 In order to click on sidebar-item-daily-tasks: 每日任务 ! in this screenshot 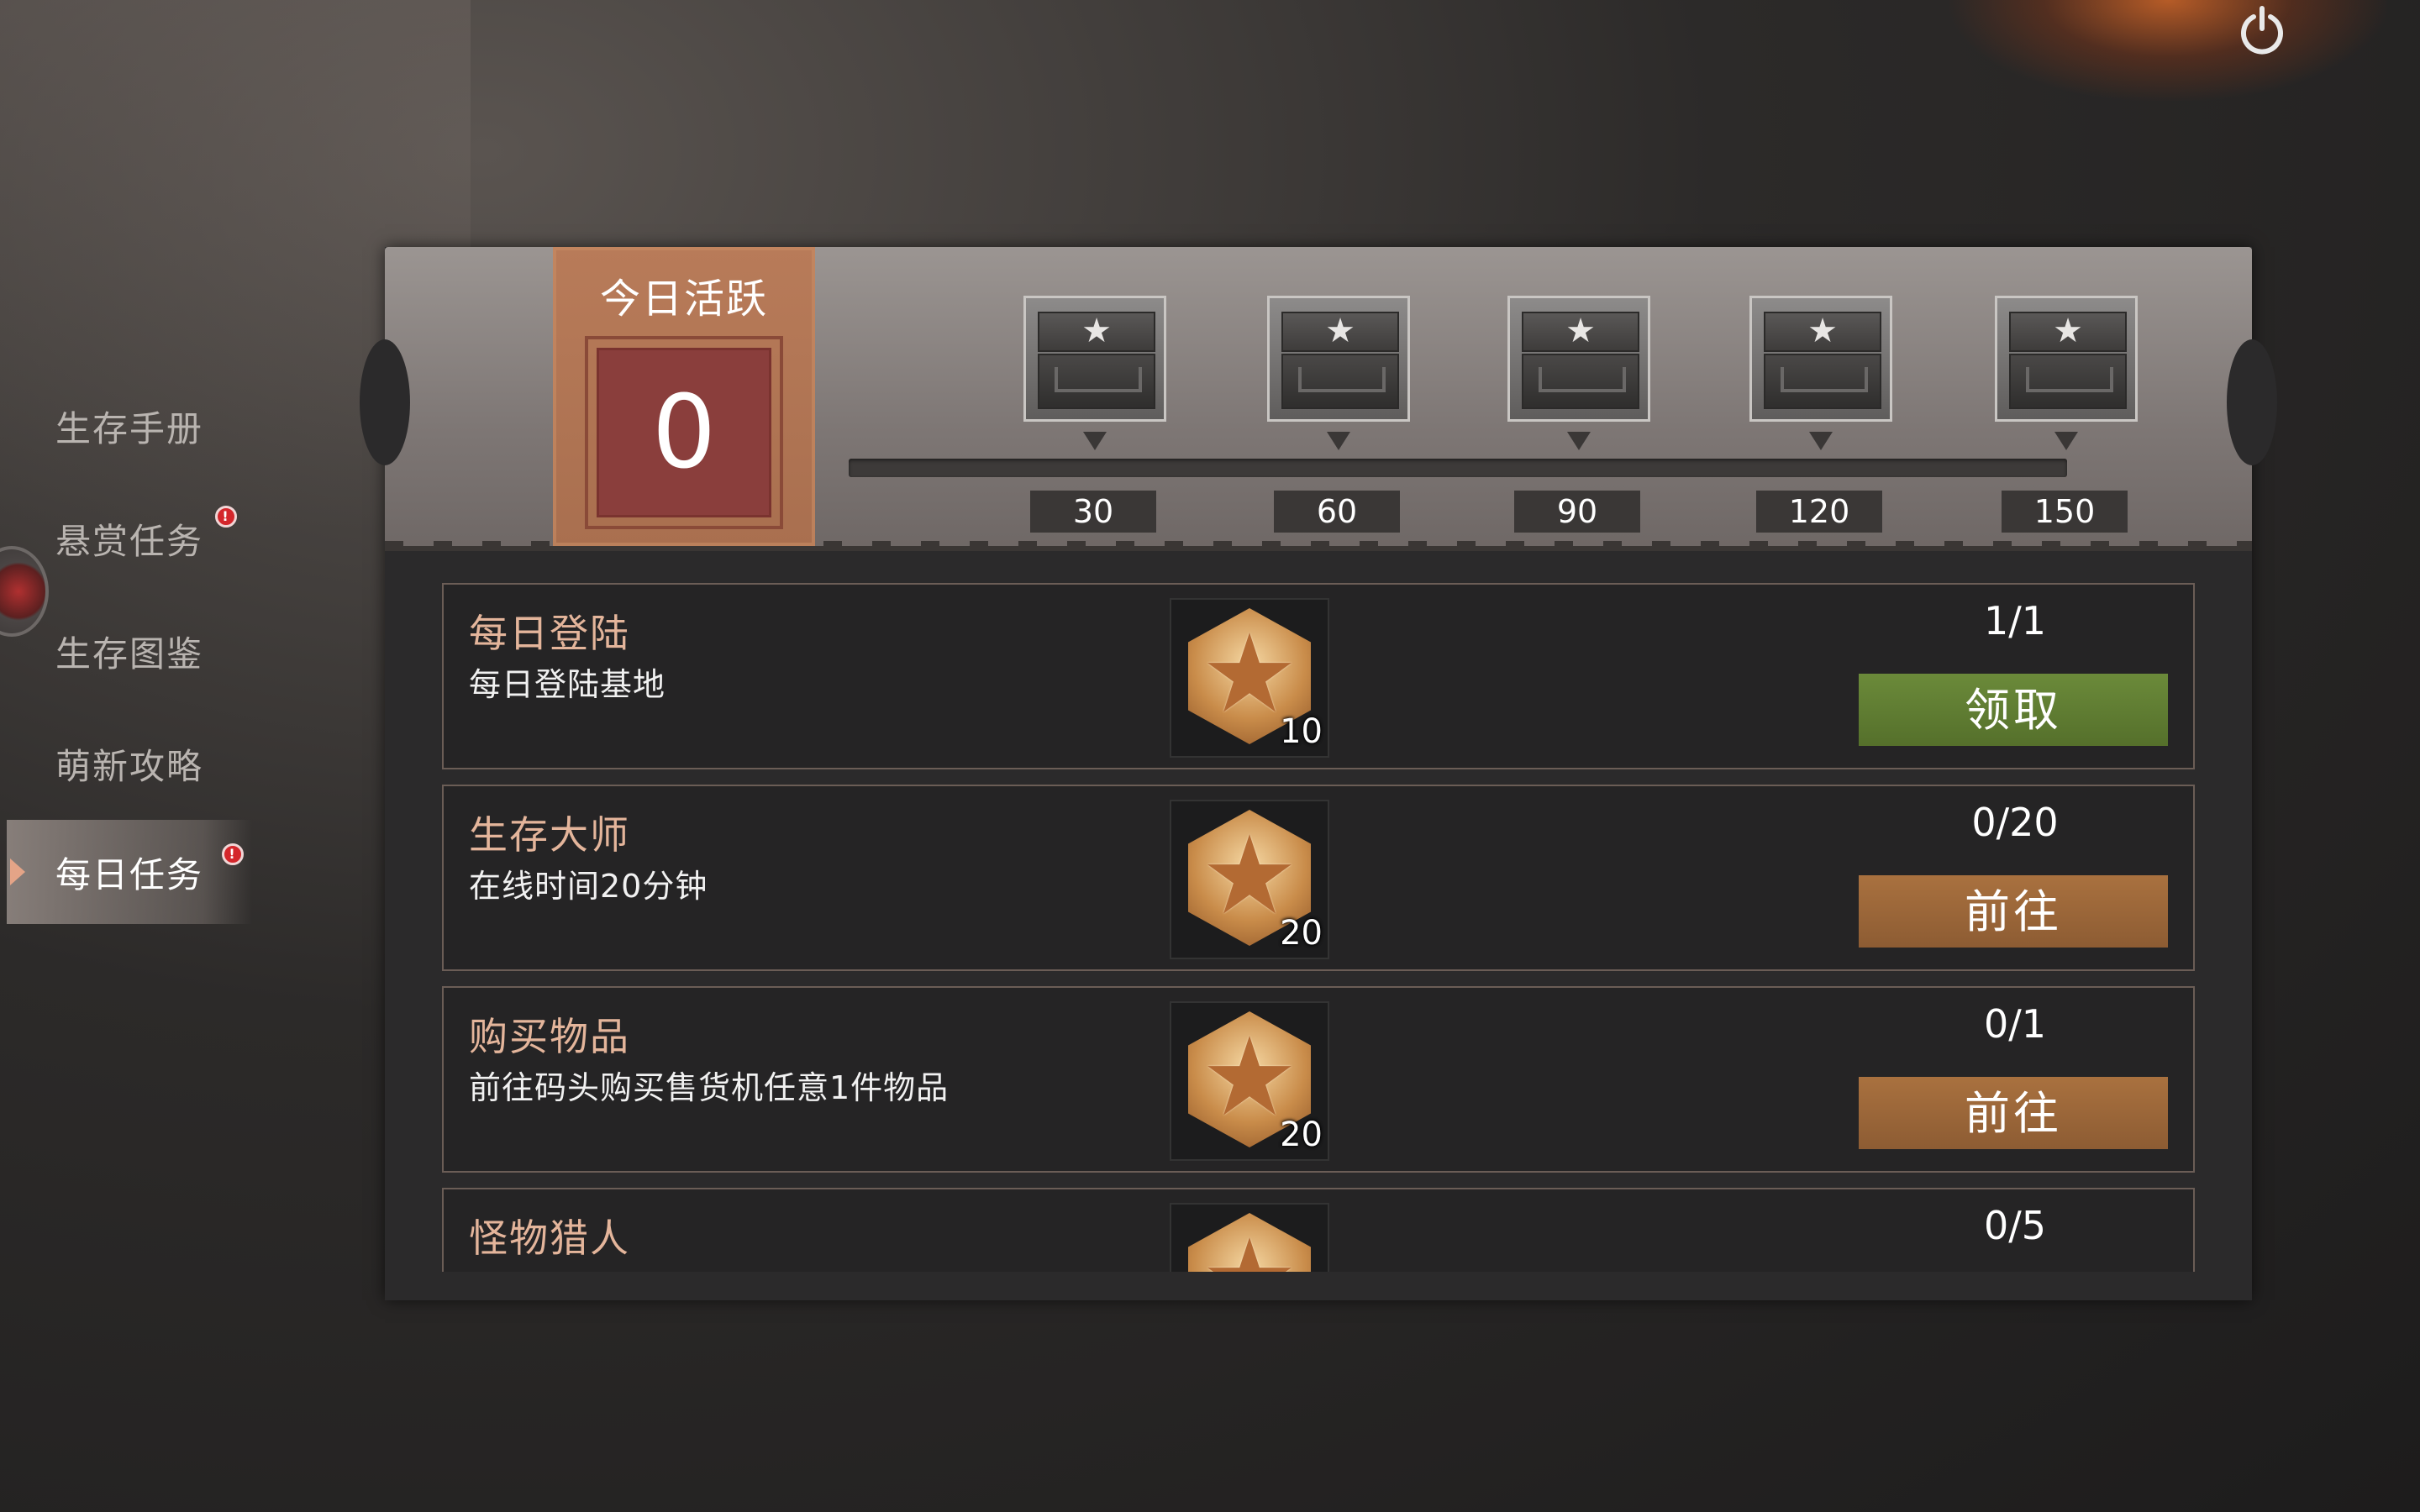, I will do `click(129, 872)`.